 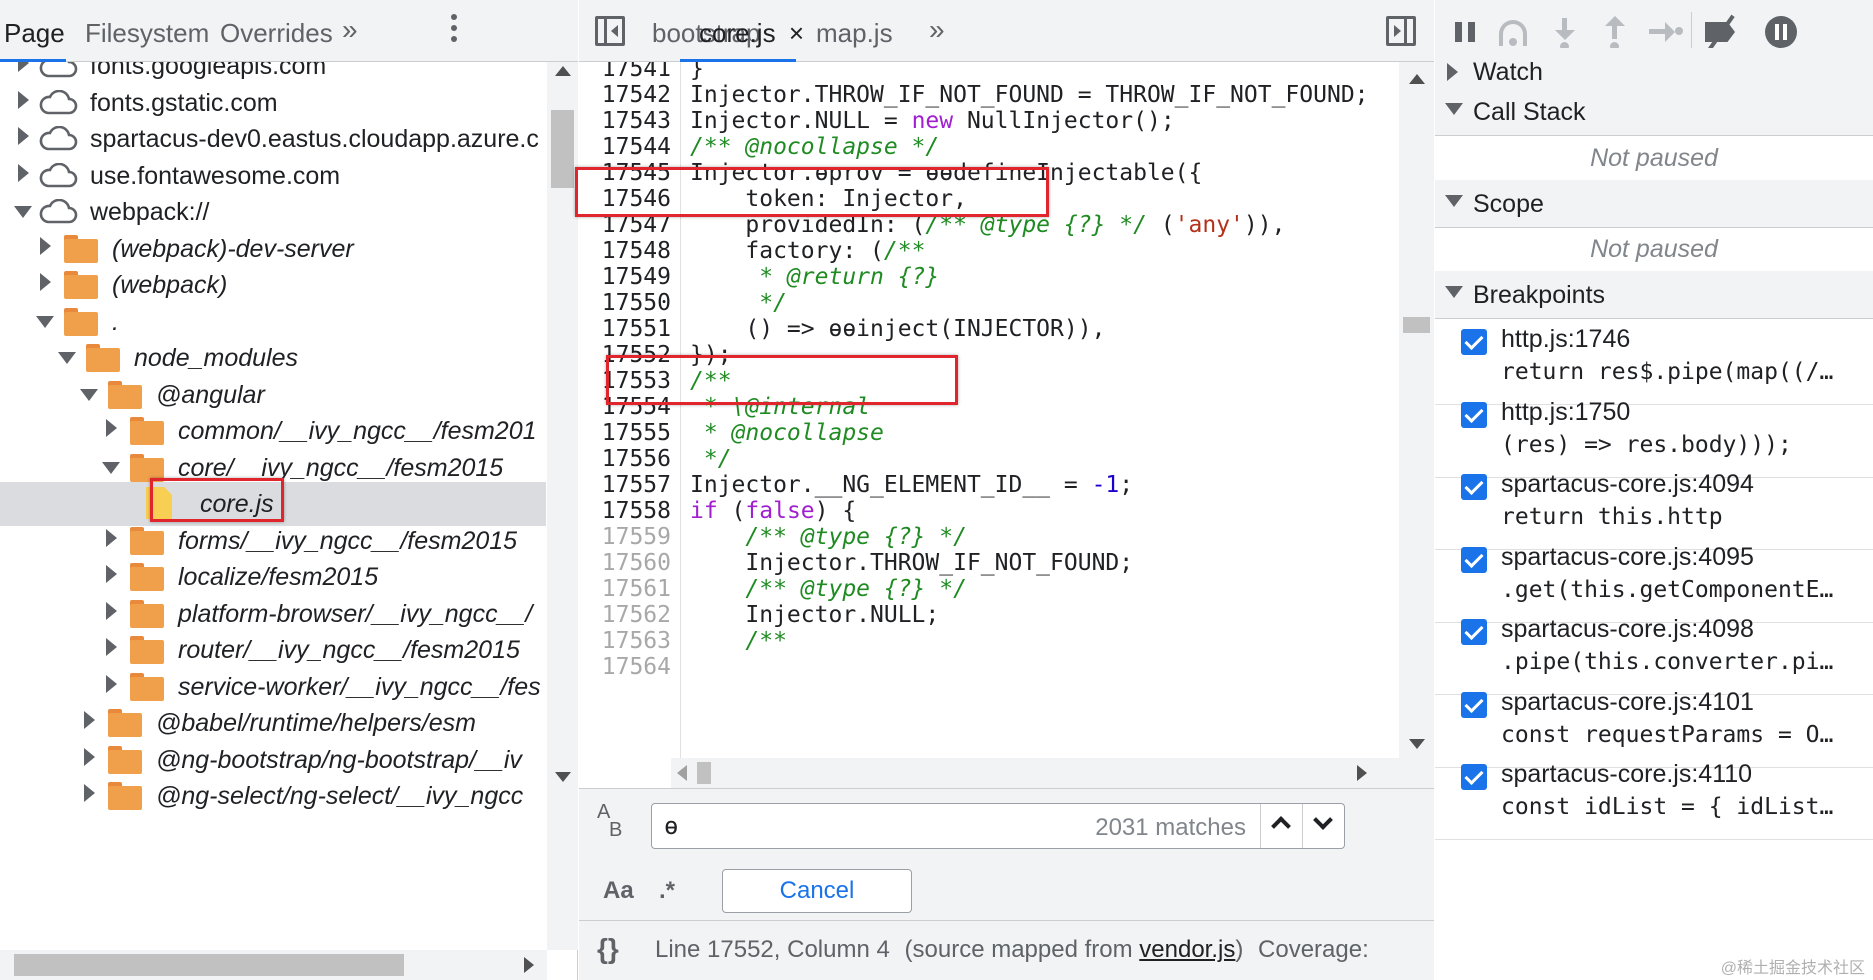 I want to click on breakpoint-location: spartacus-core.js:4095, so click(x=1627, y=556).